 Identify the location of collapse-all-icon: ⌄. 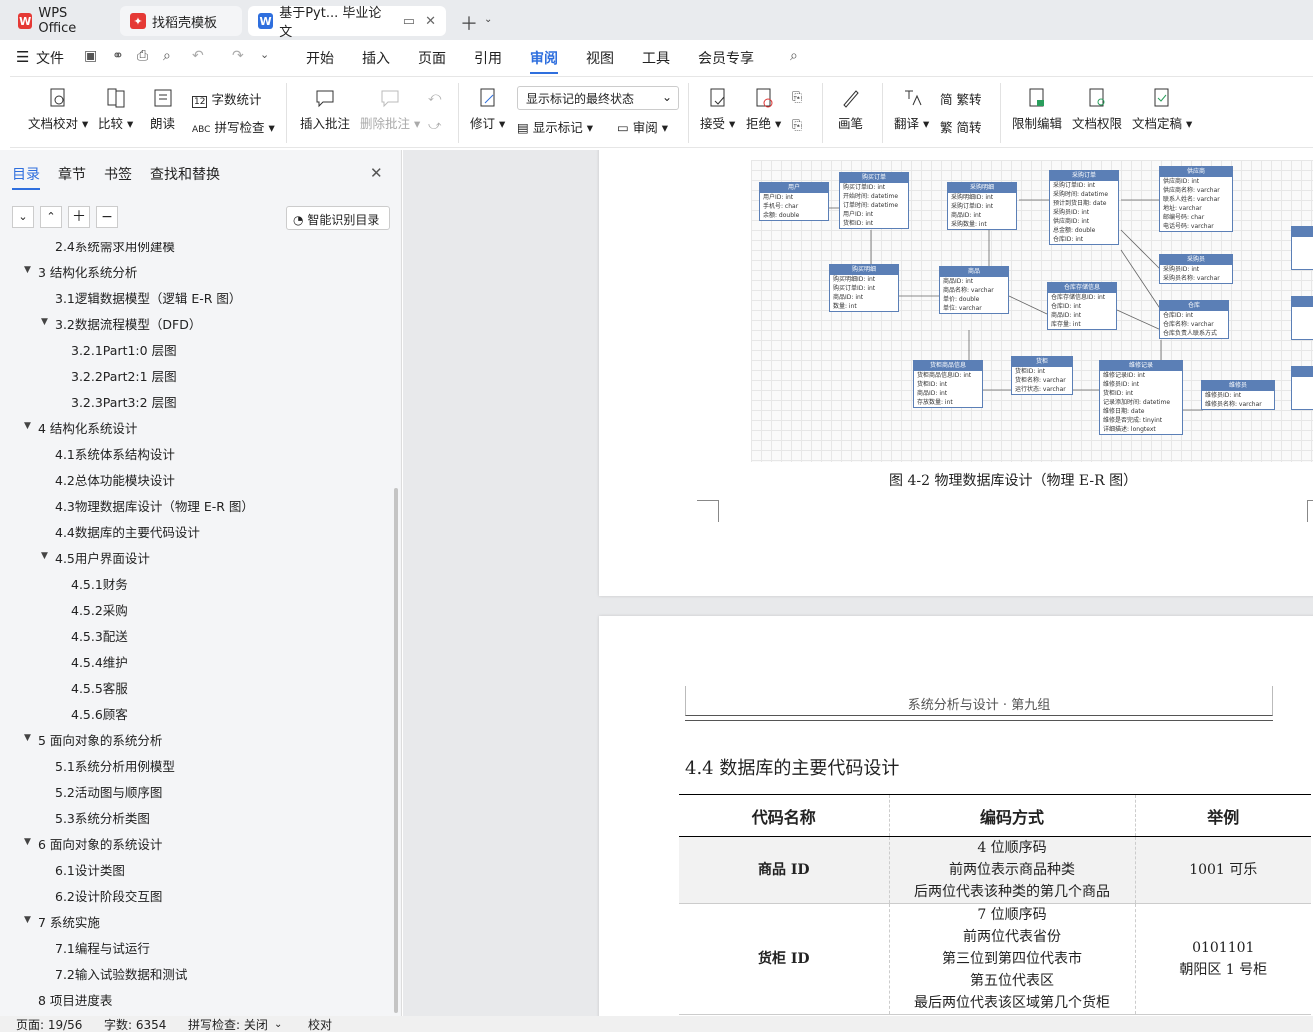
(23, 217).